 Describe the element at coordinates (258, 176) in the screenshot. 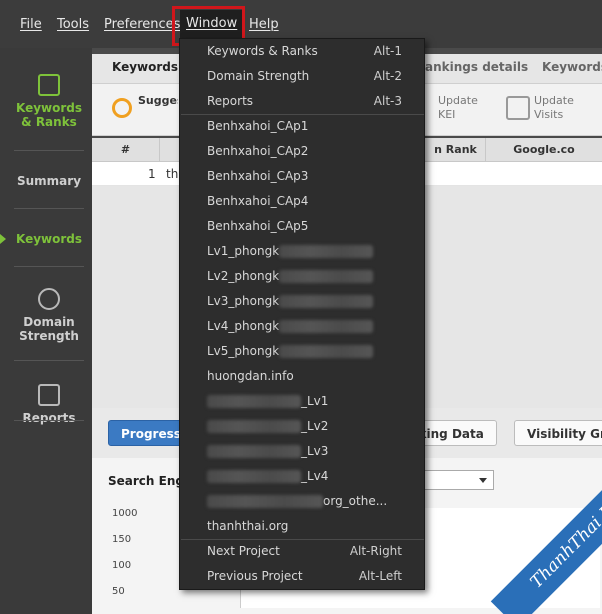

I see `menu-item-label: Benhxahoi_CAp3` at that location.